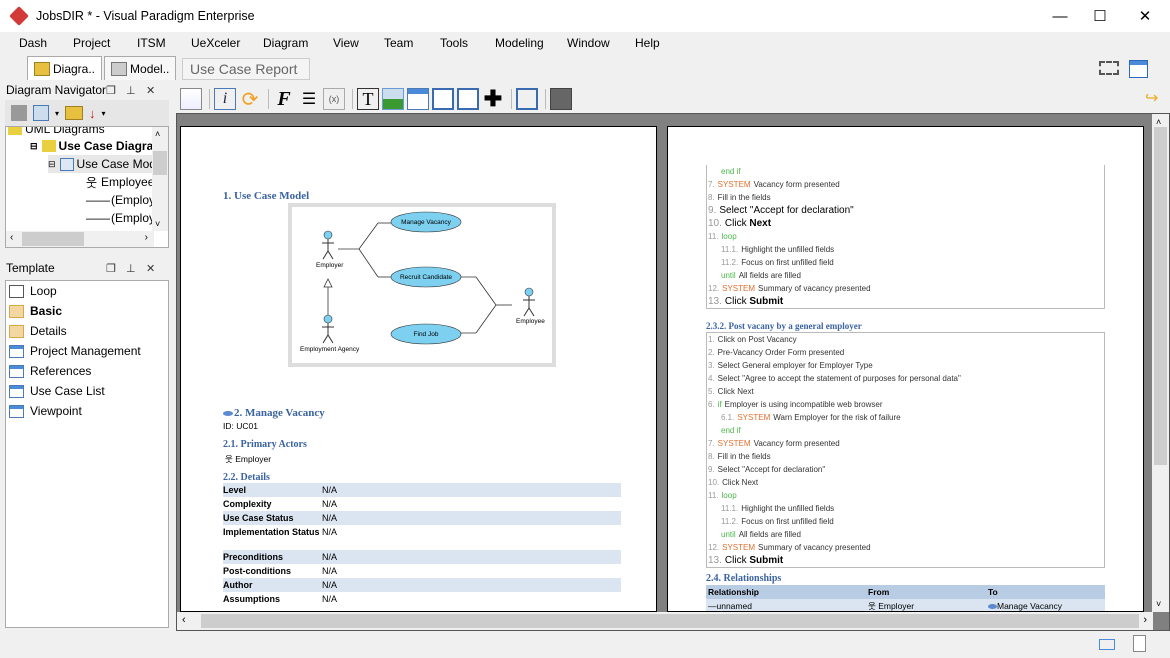 Image resolution: width=1170 pixels, height=658 pixels. Describe the element at coordinates (711, 365) in the screenshot. I see `step-number: 3.` at that location.